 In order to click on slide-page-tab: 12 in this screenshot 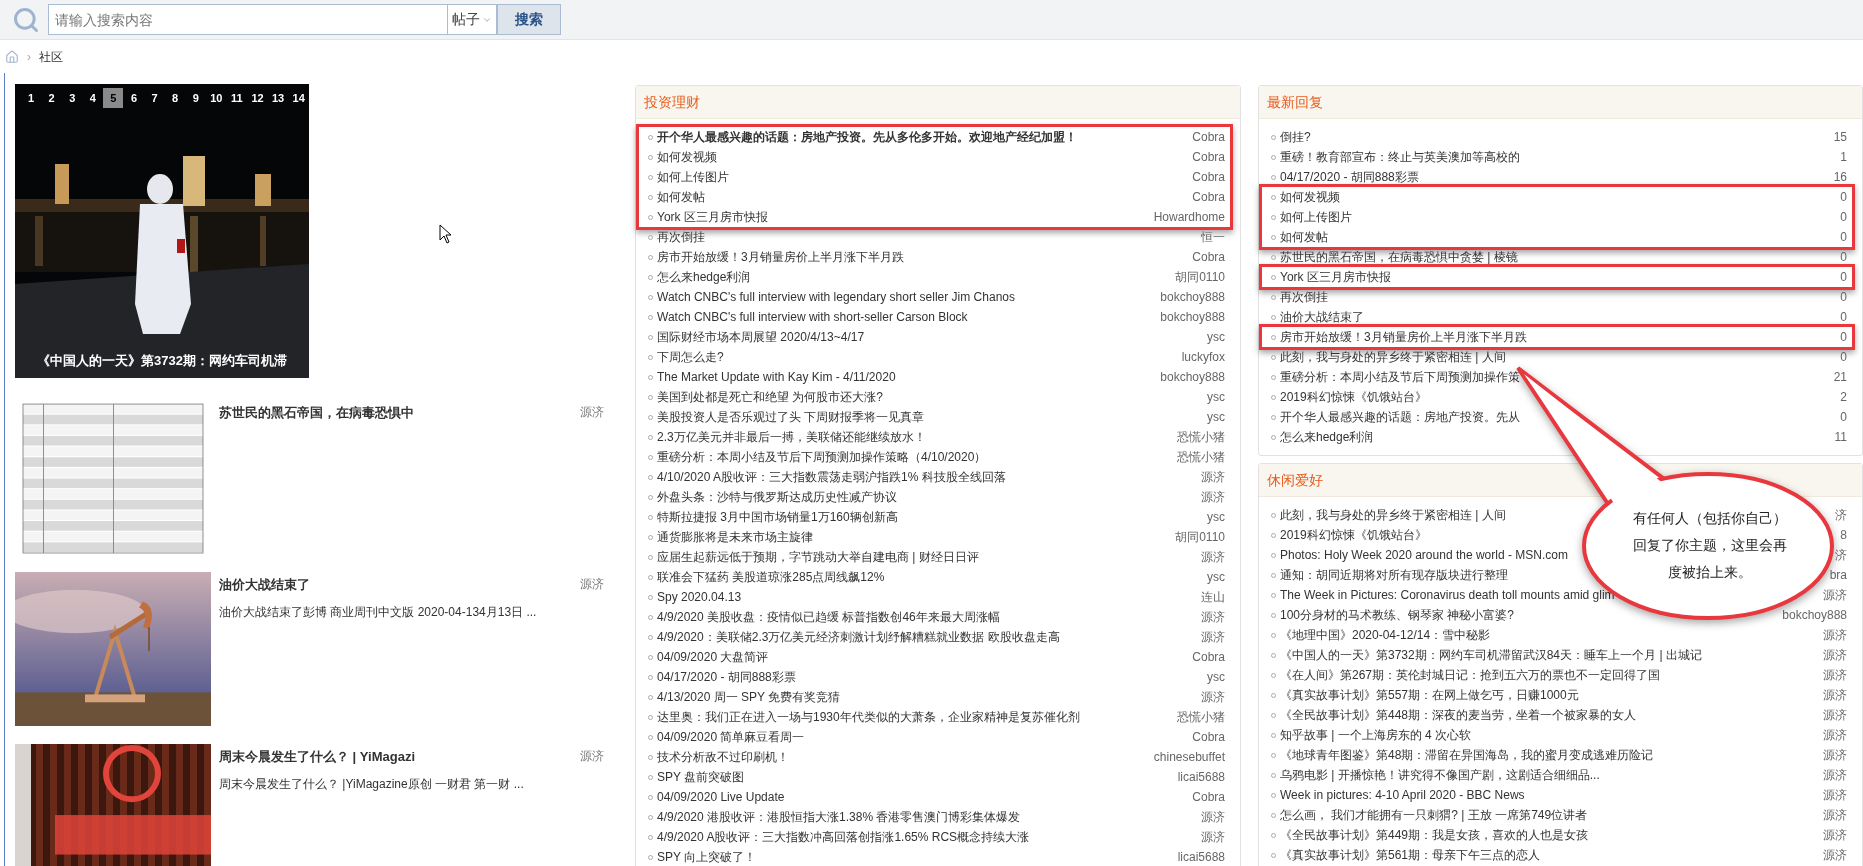, I will do `click(257, 98)`.